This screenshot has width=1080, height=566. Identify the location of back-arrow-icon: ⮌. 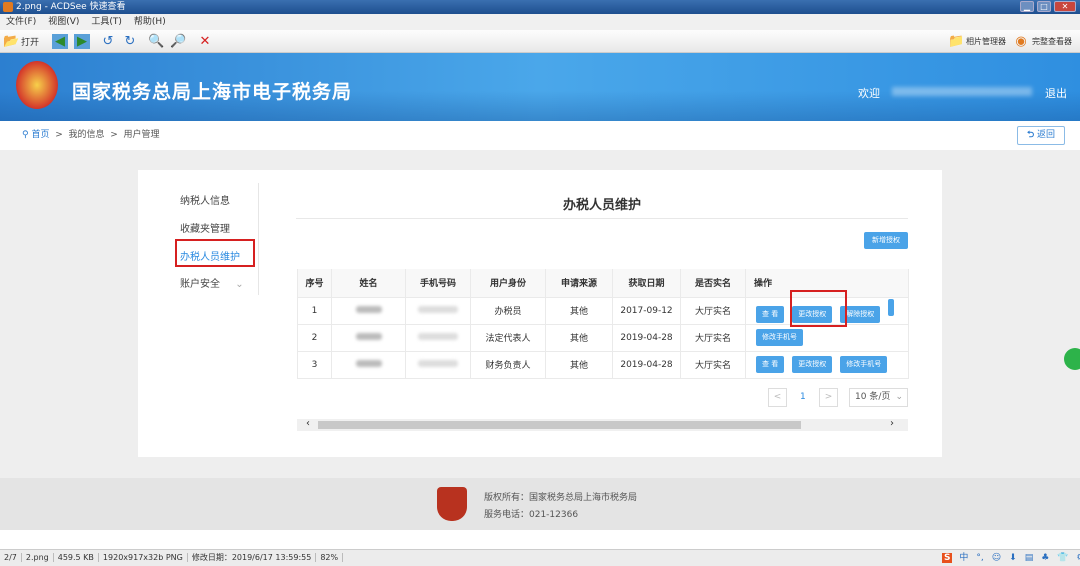
(1030, 135).